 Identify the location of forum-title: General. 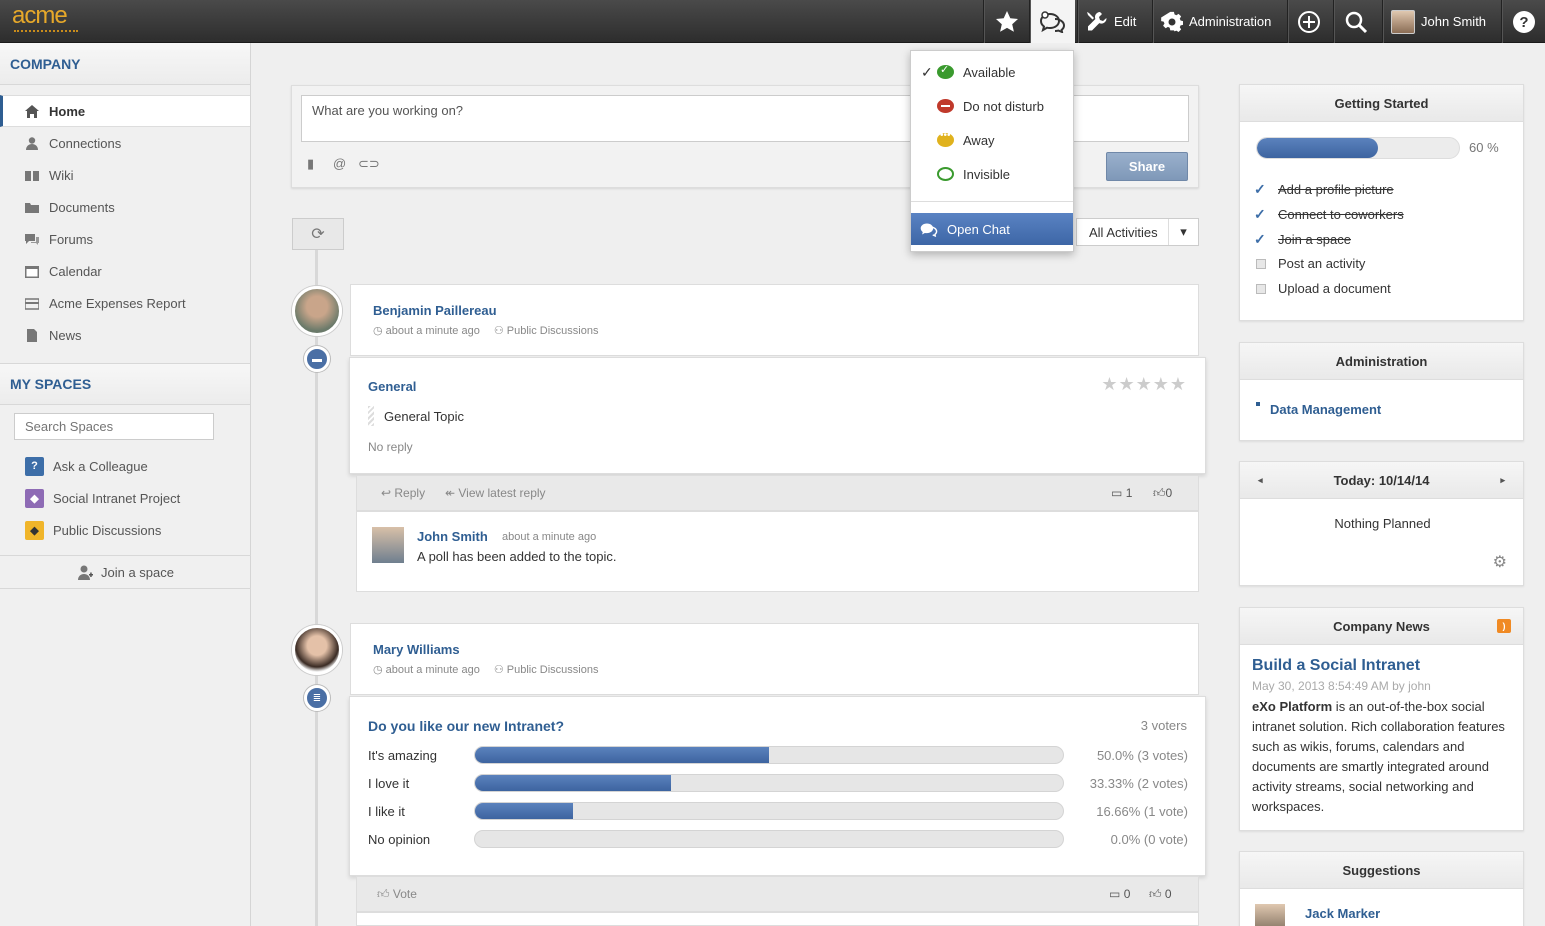
(392, 386).